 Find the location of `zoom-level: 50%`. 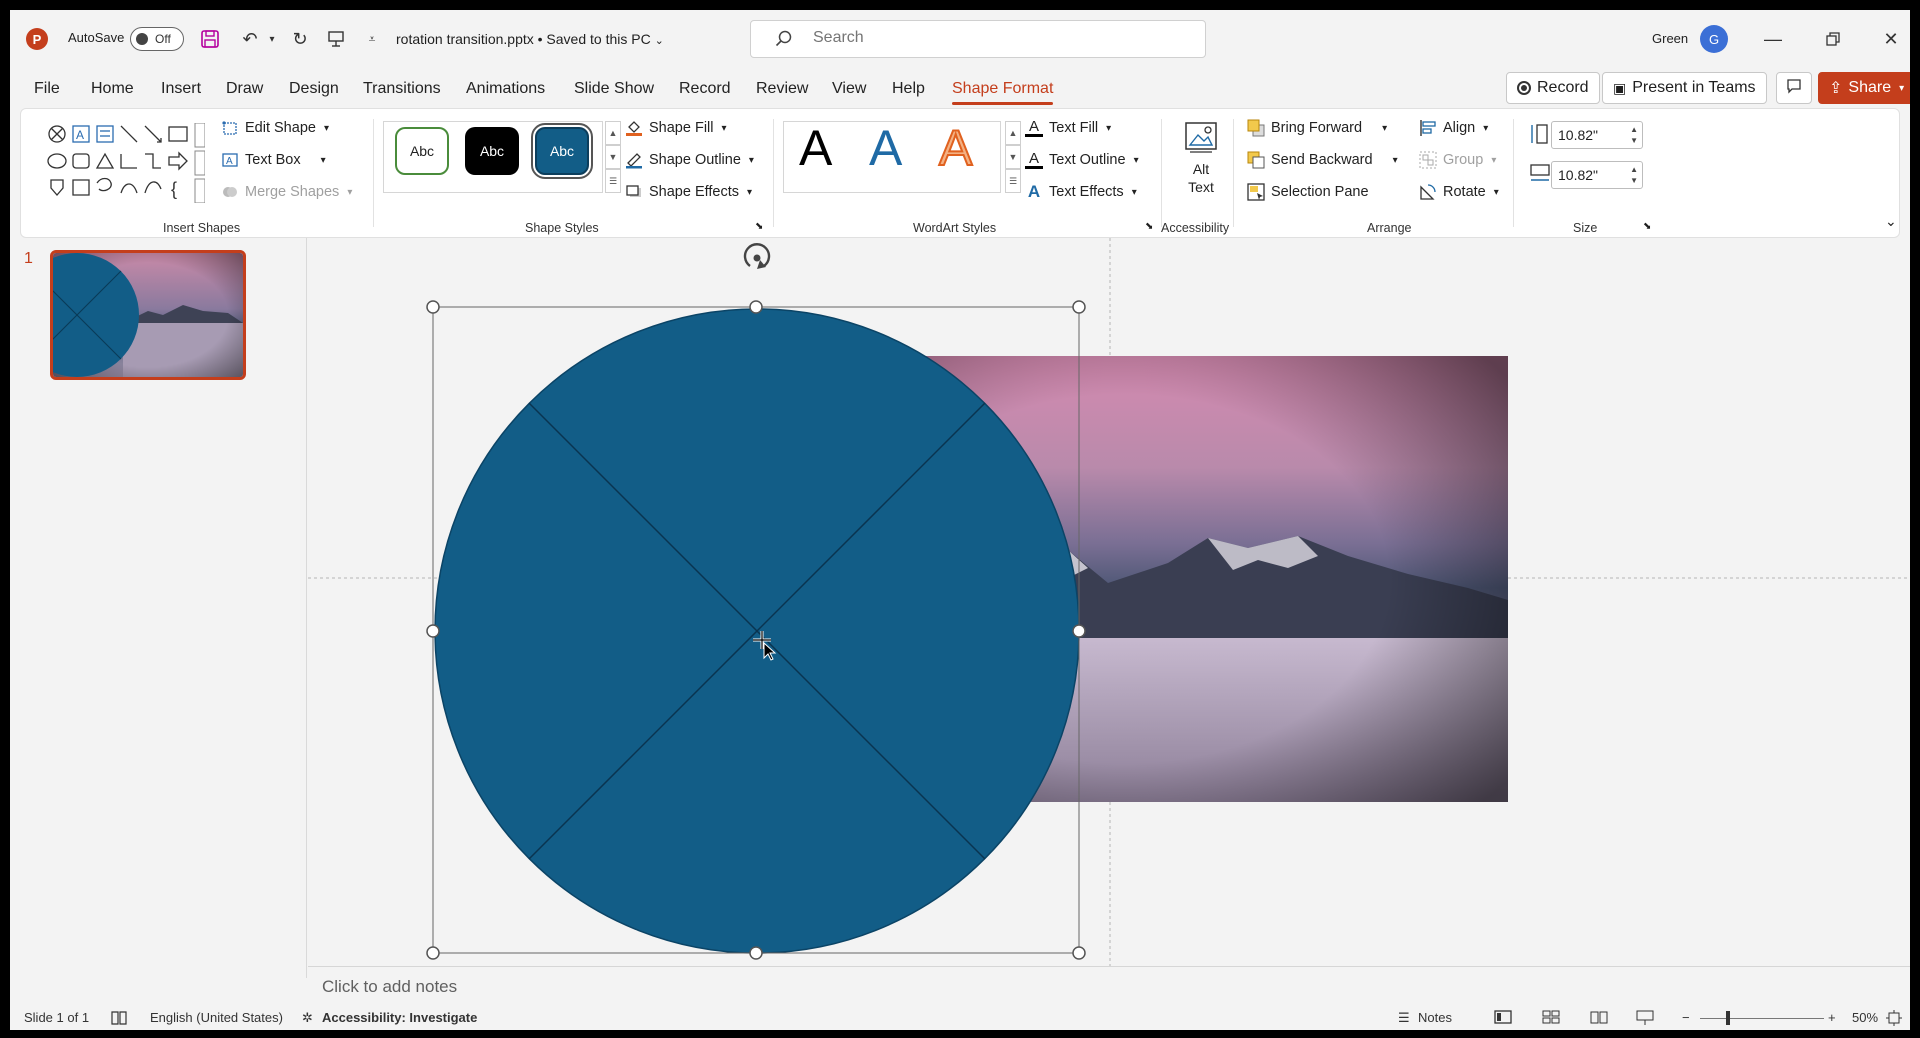

zoom-level: 50% is located at coordinates (1865, 1017).